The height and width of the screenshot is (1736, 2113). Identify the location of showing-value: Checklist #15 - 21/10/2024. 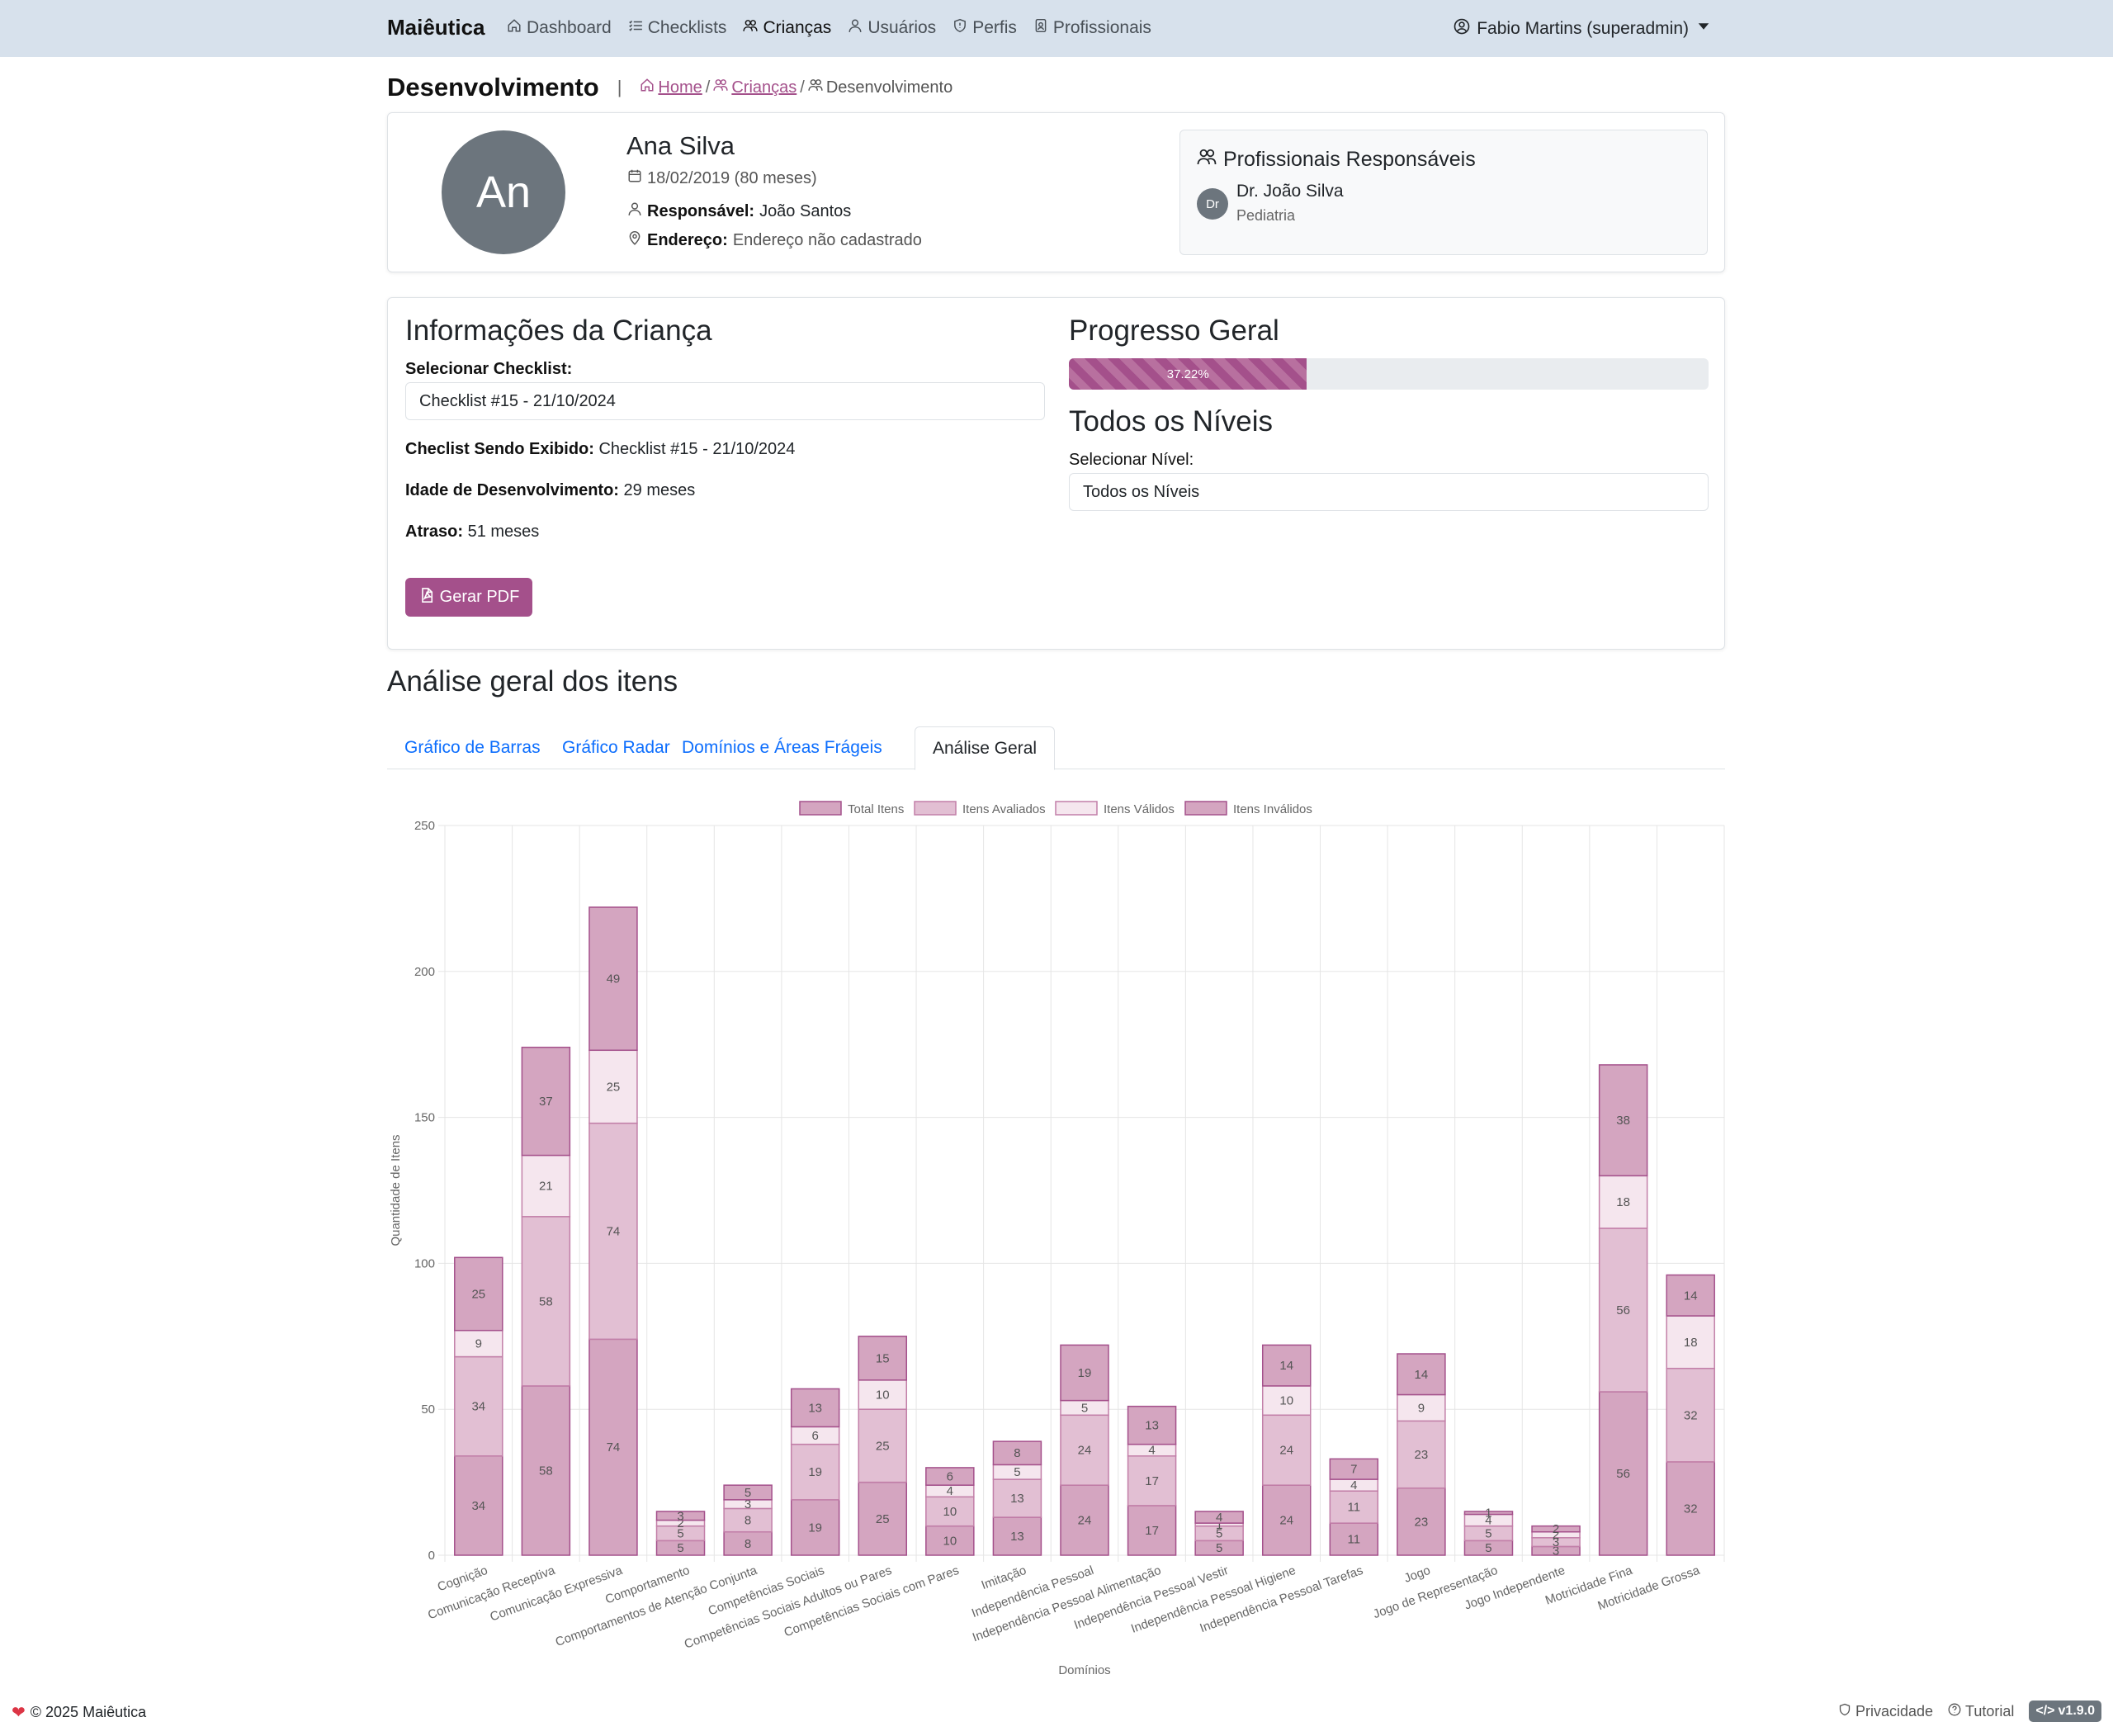
(697, 449).